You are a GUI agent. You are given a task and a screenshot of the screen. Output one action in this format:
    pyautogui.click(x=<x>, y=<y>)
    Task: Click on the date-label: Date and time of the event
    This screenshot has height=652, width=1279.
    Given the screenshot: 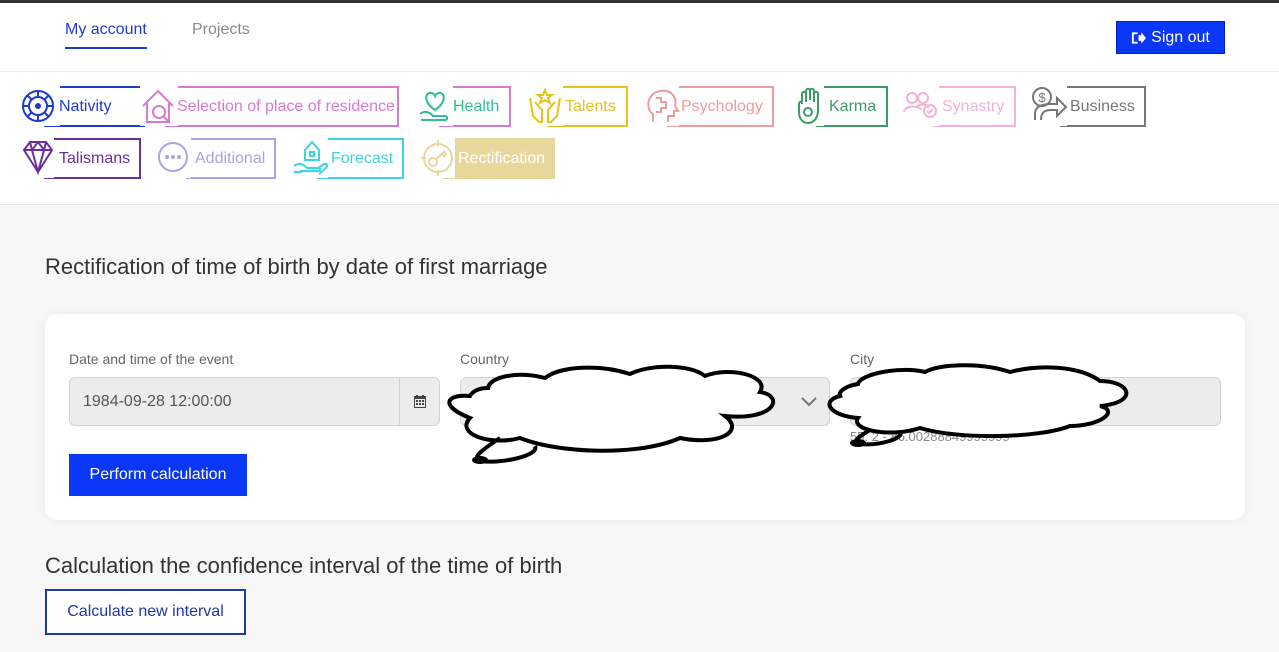 What is the action you would take?
    pyautogui.click(x=151, y=359)
    